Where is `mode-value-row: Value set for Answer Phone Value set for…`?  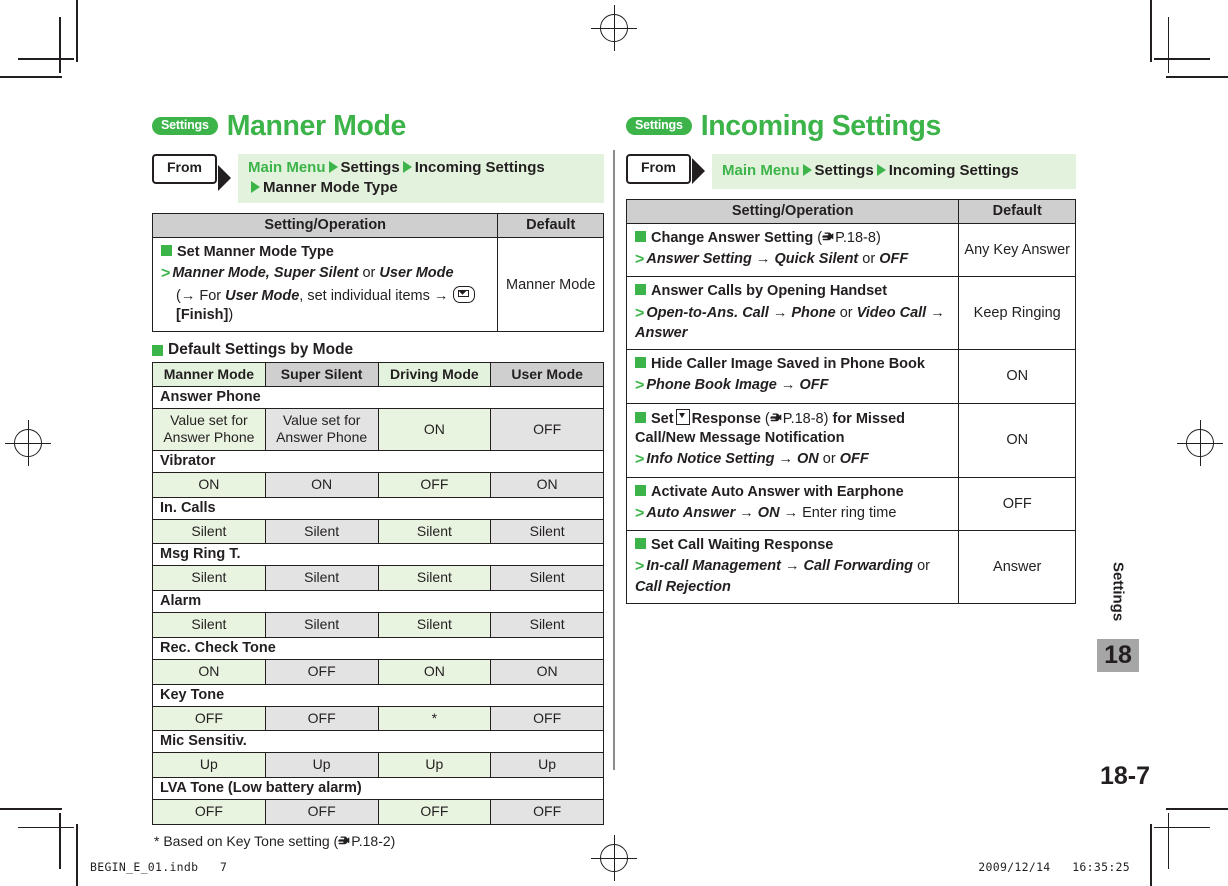 mode-value-row: Value set for Answer Phone Value set for… is located at coordinates (378, 429).